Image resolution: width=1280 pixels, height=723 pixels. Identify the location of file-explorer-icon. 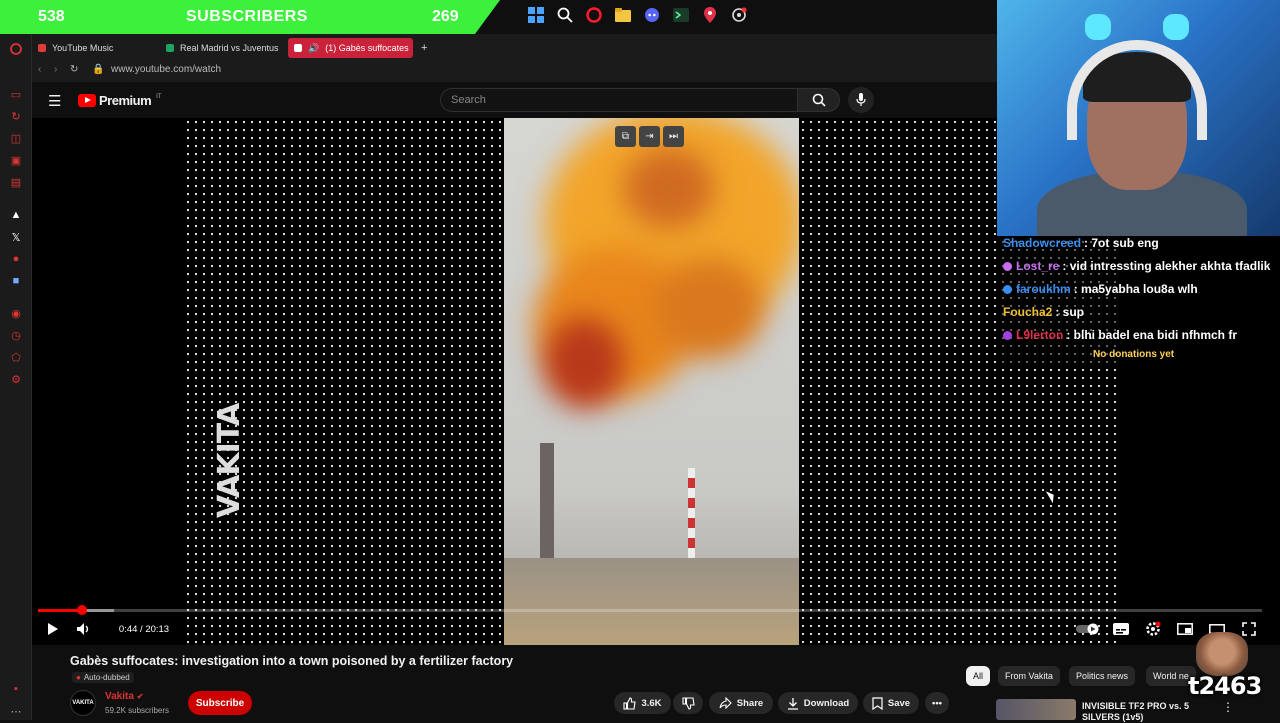
(623, 15).